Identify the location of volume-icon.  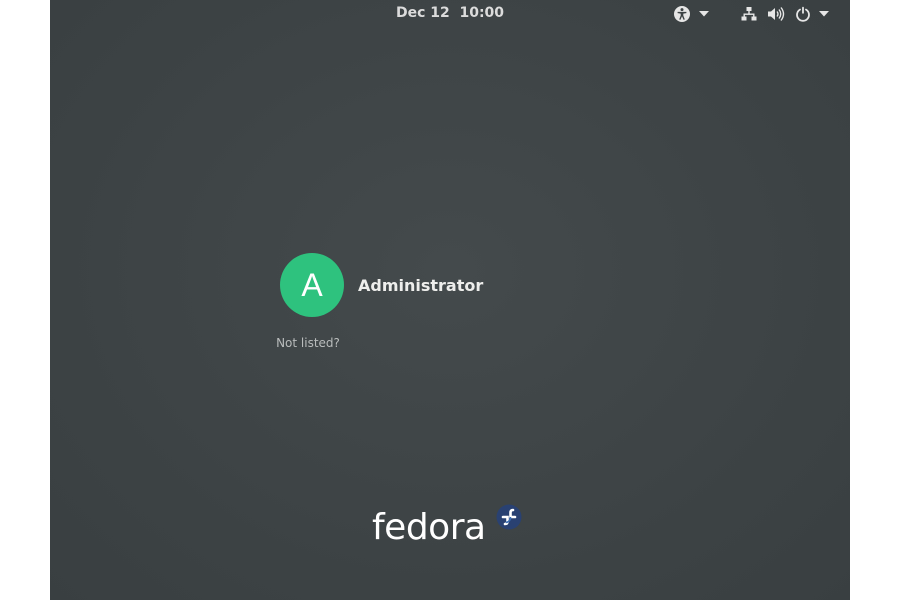
(776, 14).